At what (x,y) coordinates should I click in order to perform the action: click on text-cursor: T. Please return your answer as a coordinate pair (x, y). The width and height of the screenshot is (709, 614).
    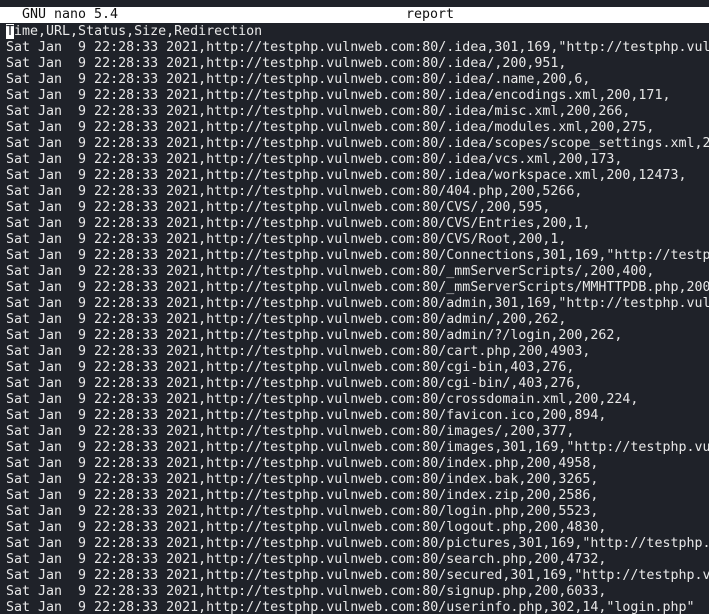
    Looking at the image, I should click on (10, 31).